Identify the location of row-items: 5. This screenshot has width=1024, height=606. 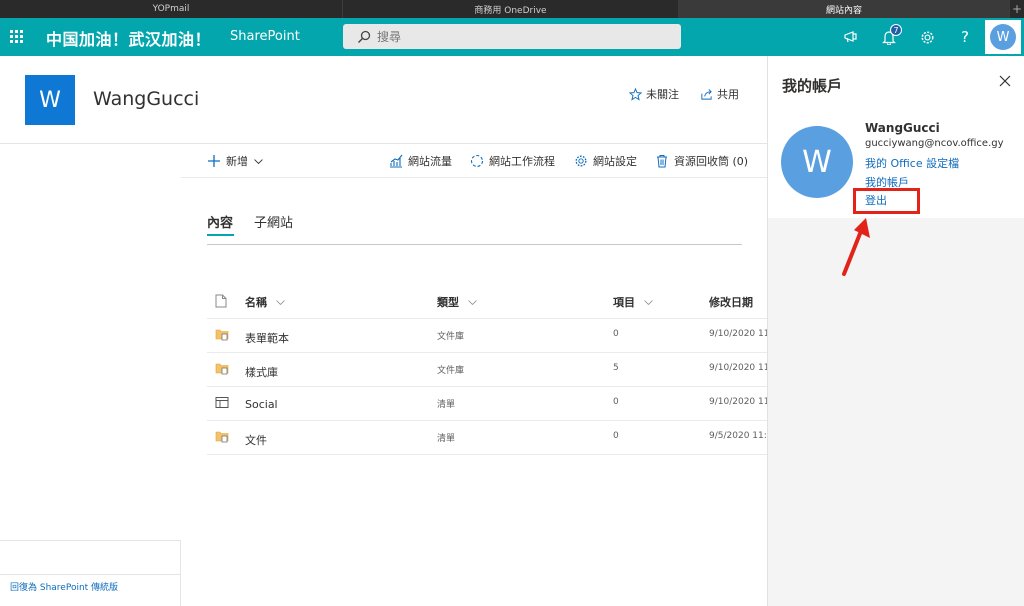
(616, 368).